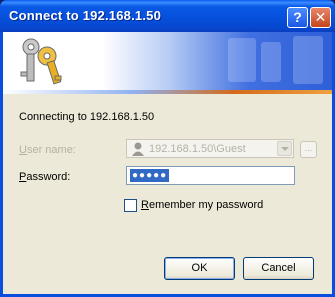  Describe the element at coordinates (87, 117) in the screenshot. I see `connecting-text: Connecting to 192.168.1.50` at that location.